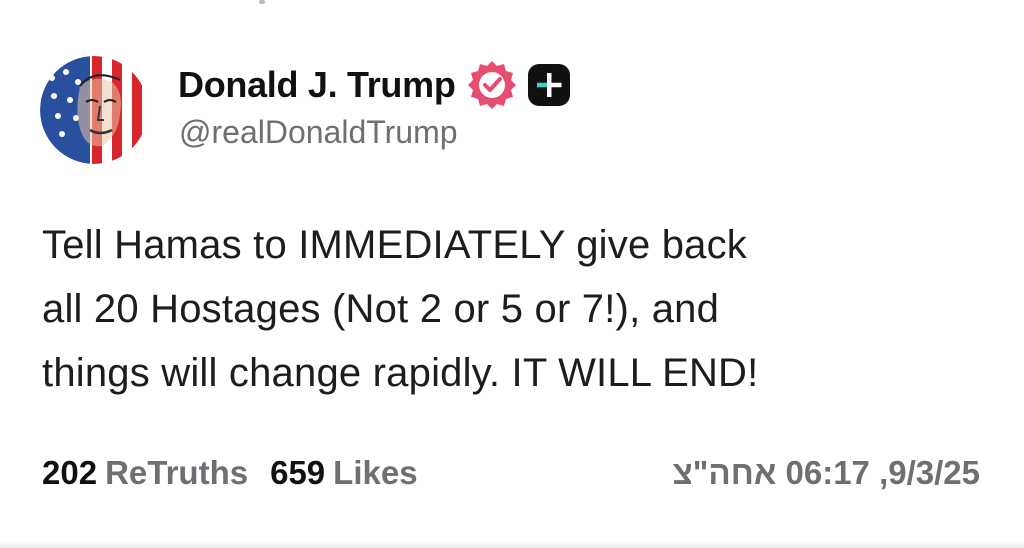 This screenshot has width=1024, height=548. I want to click on post-timestamp: 9/3/25, 06:17 אחה"צ, so click(826, 473).